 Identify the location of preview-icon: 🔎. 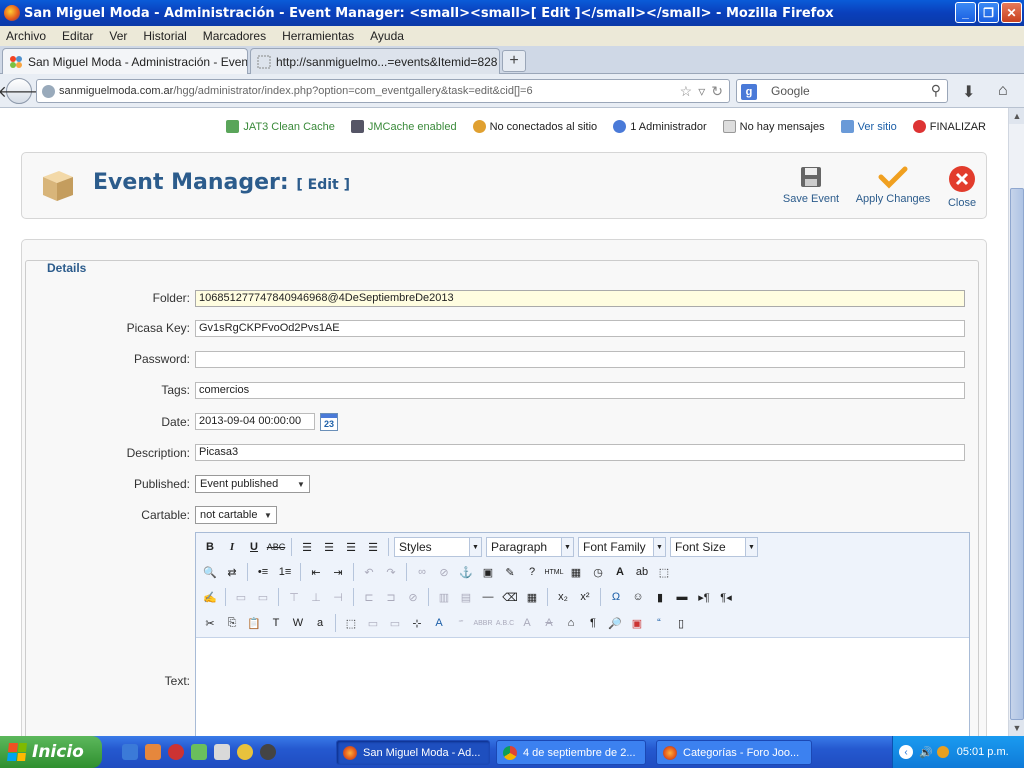
(615, 623).